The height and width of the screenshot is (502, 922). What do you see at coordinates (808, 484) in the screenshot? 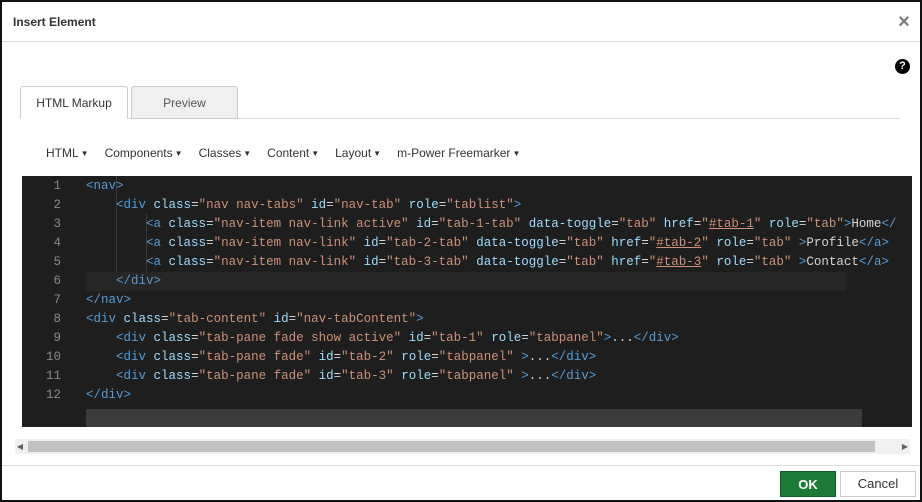
I see `ok-button: OK` at bounding box center [808, 484].